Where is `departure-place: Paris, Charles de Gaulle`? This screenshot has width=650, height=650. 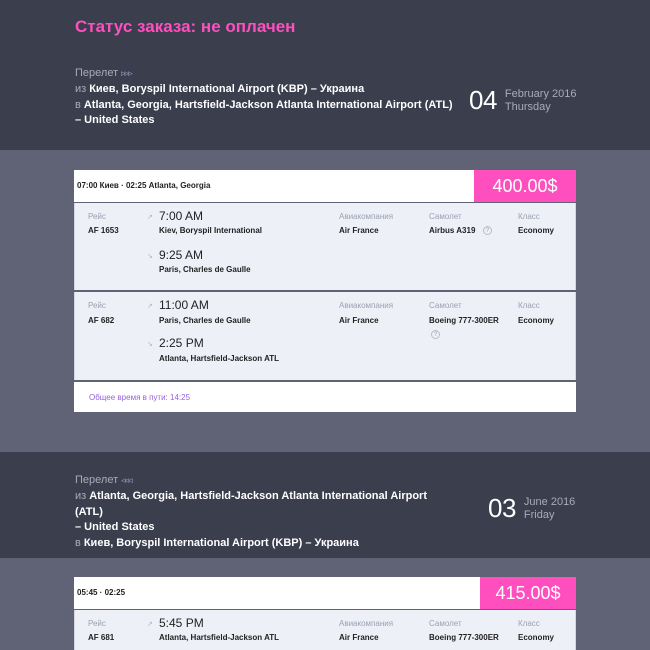
departure-place: Paris, Charles de Gaulle is located at coordinates (205, 320).